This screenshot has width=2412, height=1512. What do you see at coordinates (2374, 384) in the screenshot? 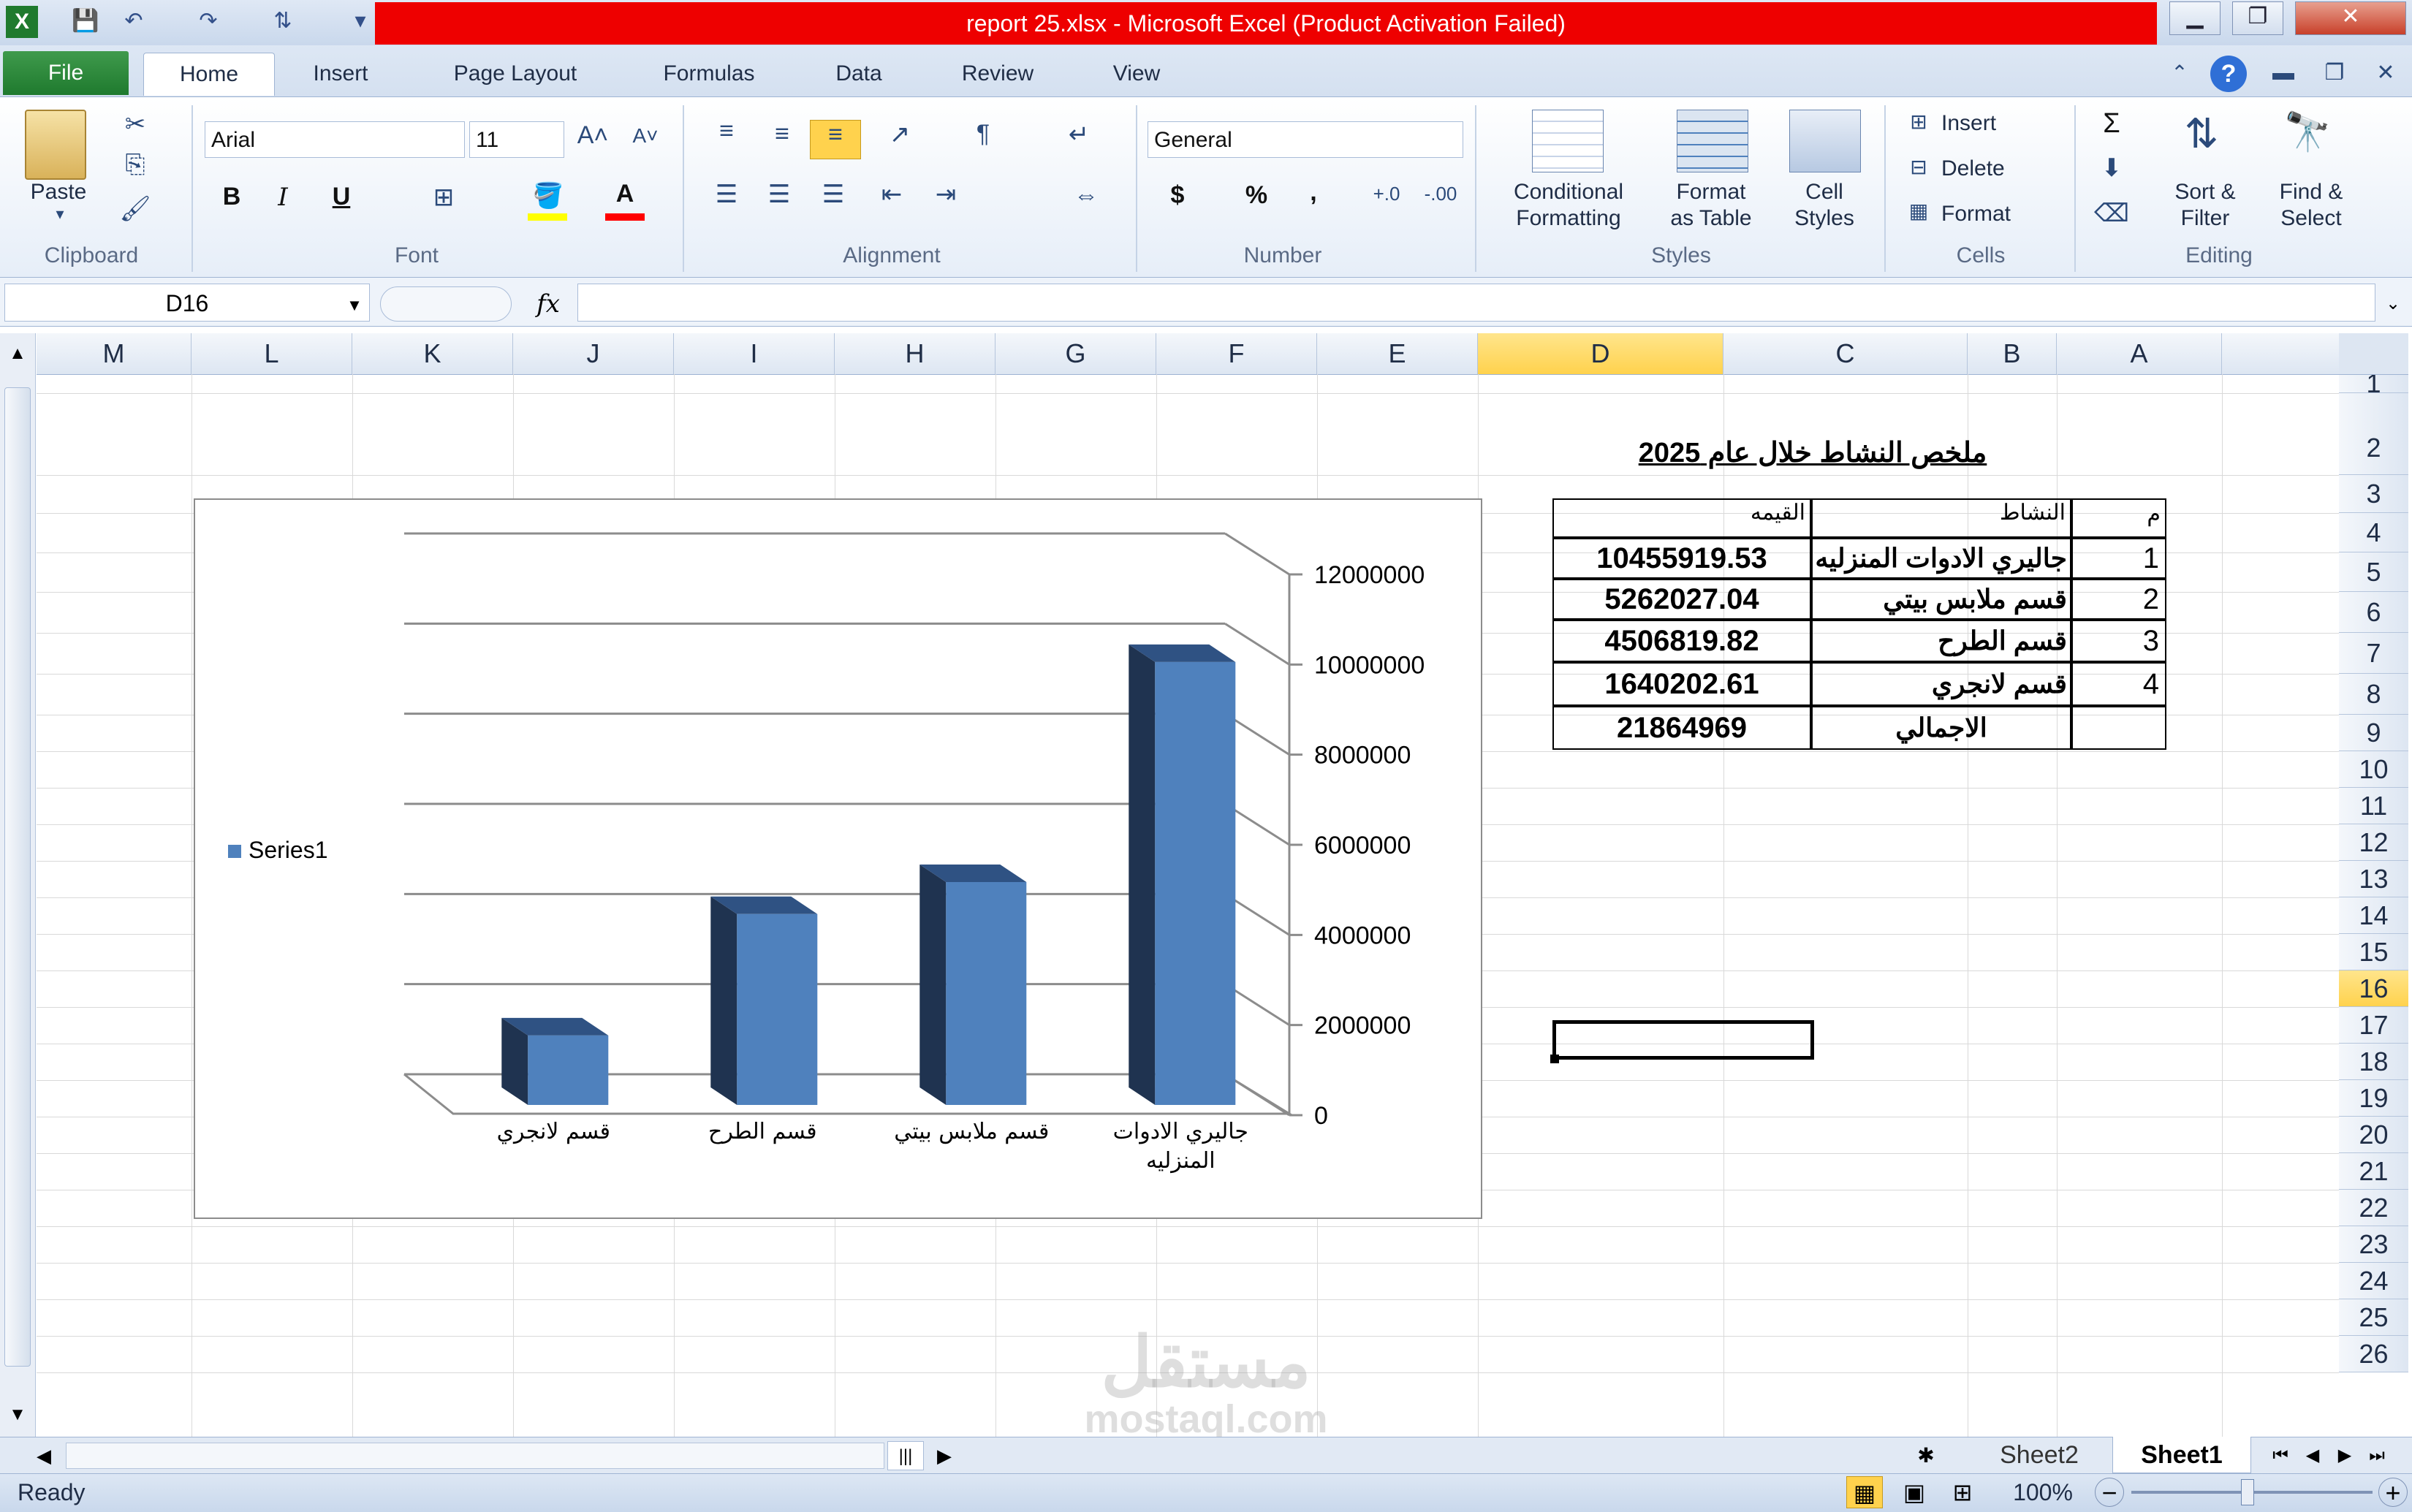
I see `row-header-1: 1` at bounding box center [2374, 384].